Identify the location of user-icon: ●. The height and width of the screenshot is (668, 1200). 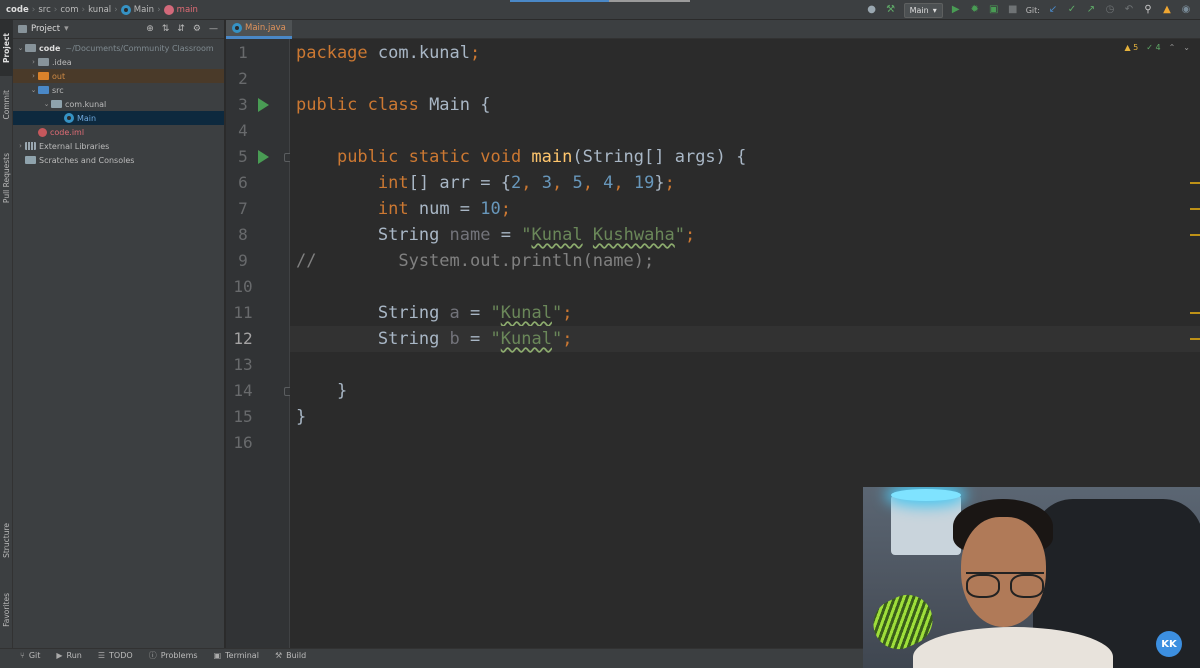
(872, 10).